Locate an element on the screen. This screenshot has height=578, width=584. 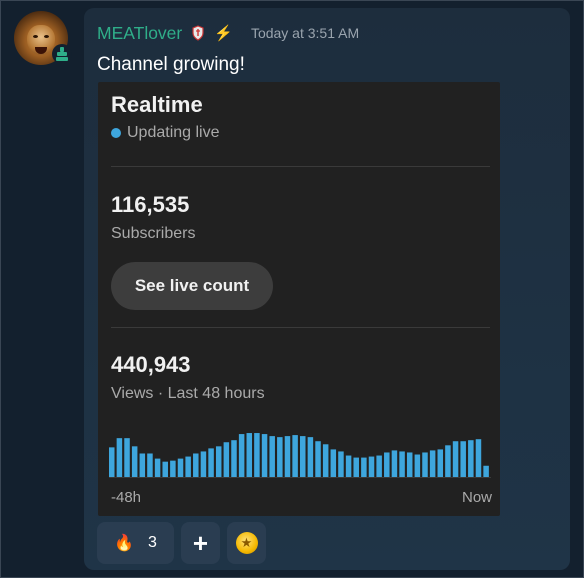
message-text: Channel growing! is located at coordinates (171, 64).